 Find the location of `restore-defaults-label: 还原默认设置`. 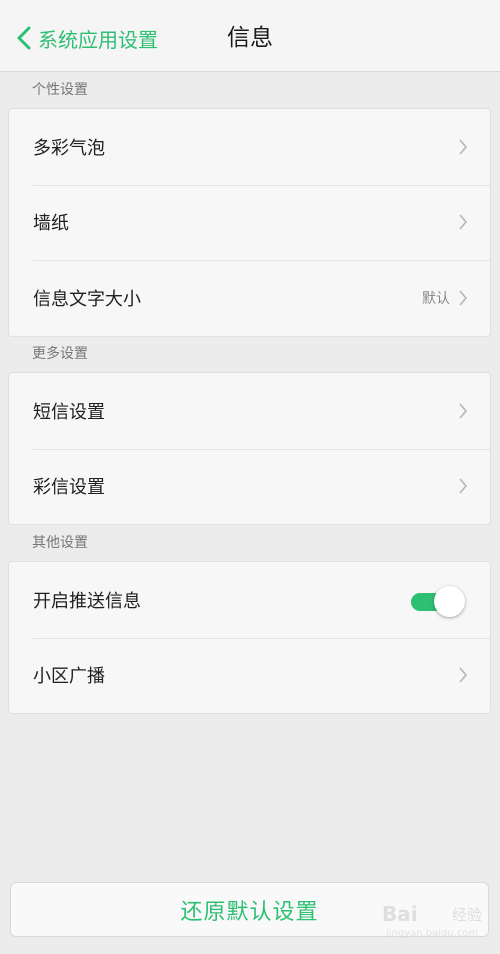

restore-defaults-label: 还原默认设置 is located at coordinates (249, 912).